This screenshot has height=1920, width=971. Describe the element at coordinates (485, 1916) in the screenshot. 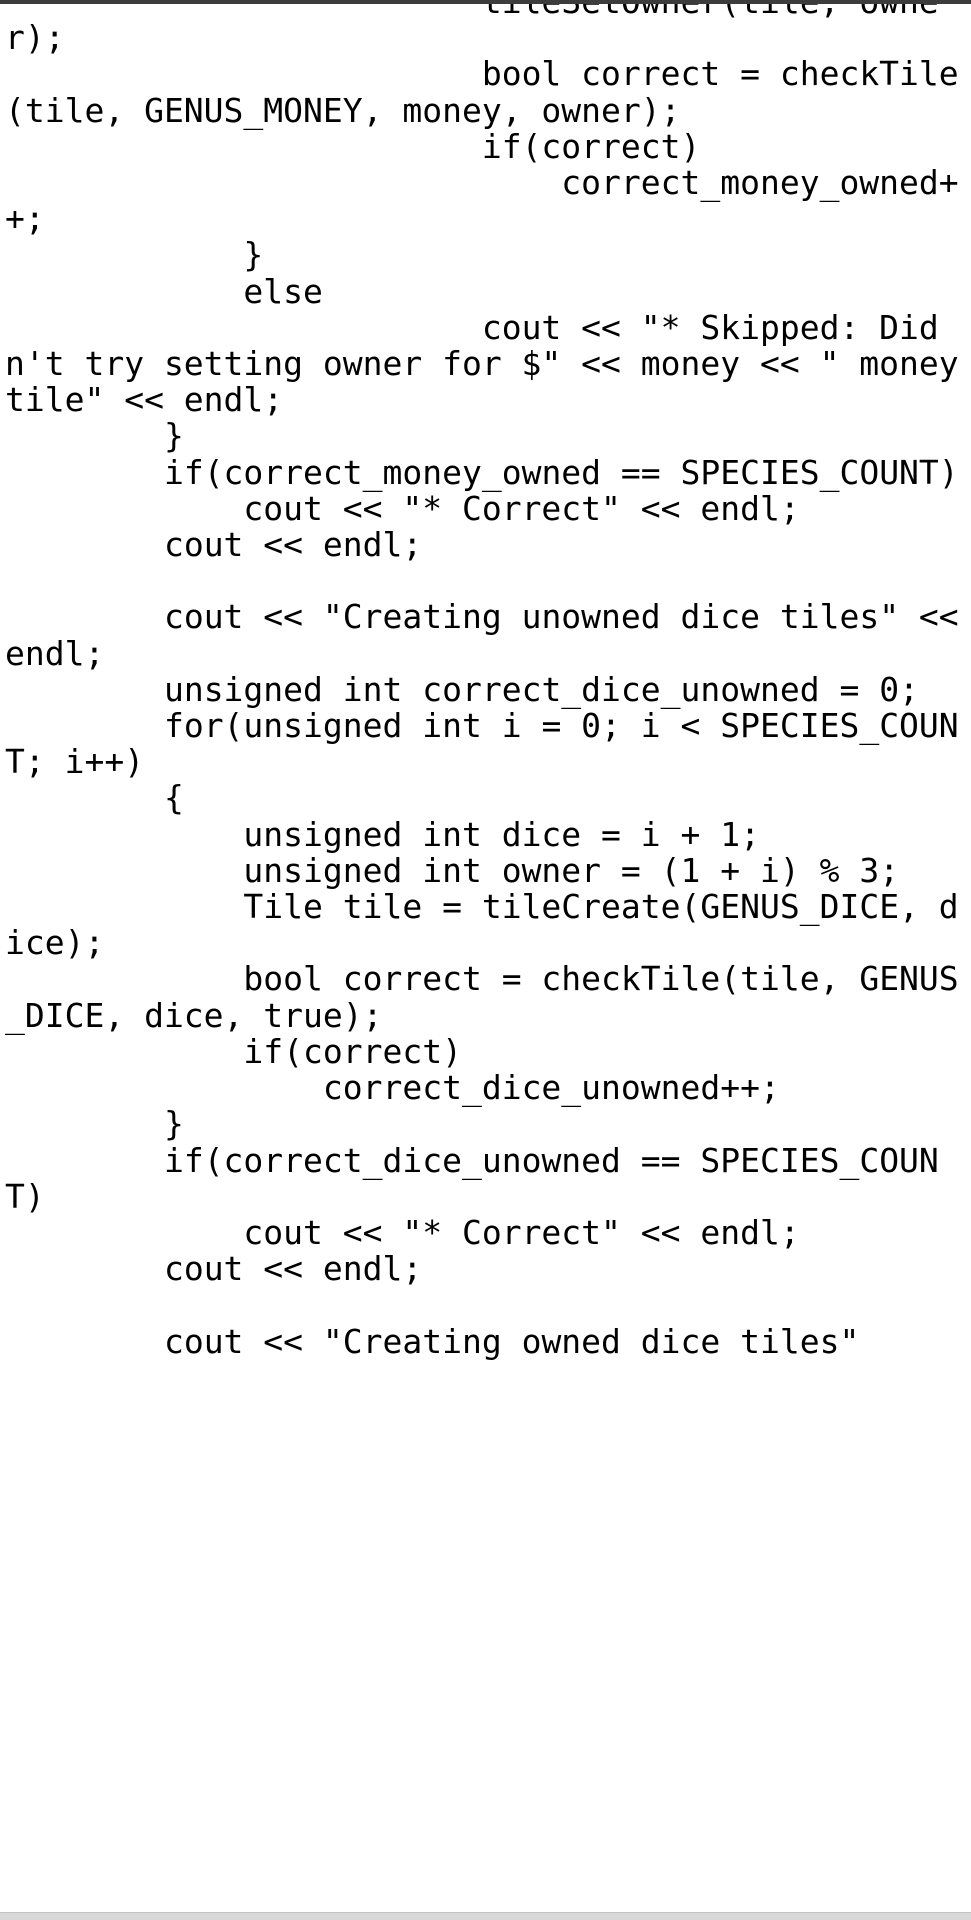

I see `bottom-status-bar` at that location.